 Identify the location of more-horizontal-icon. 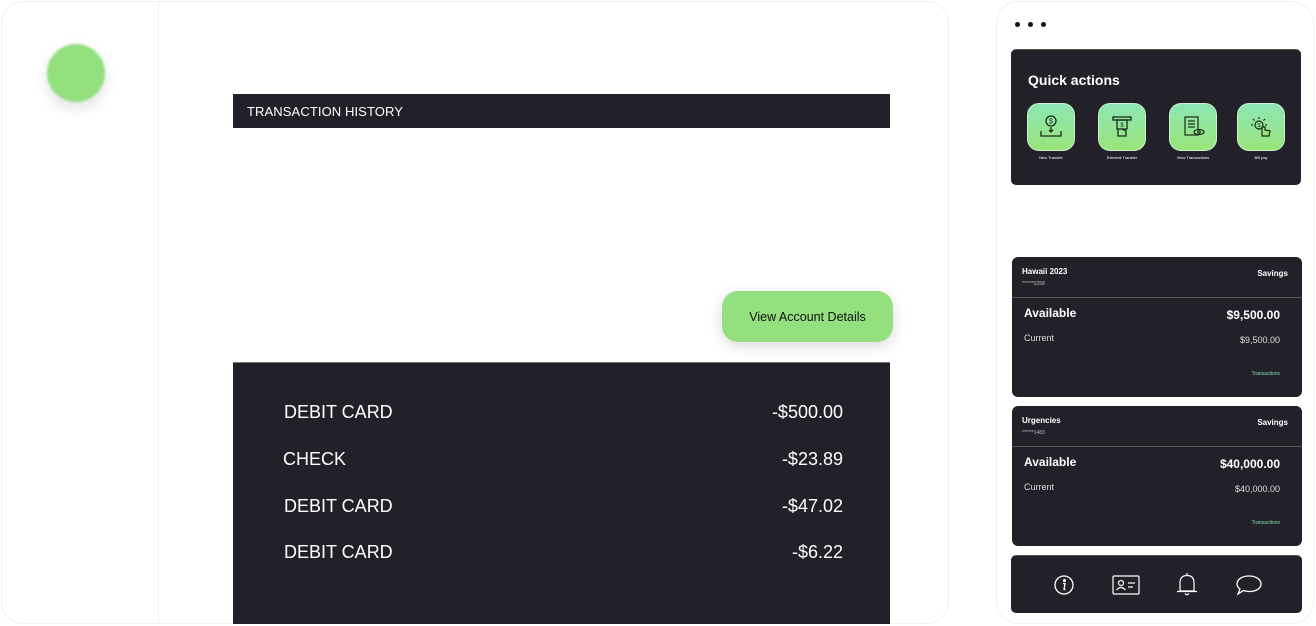
(1030, 24).